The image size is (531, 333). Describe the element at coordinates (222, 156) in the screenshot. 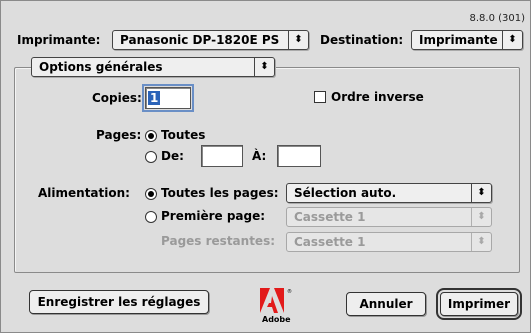

I see `pages-from-field` at that location.